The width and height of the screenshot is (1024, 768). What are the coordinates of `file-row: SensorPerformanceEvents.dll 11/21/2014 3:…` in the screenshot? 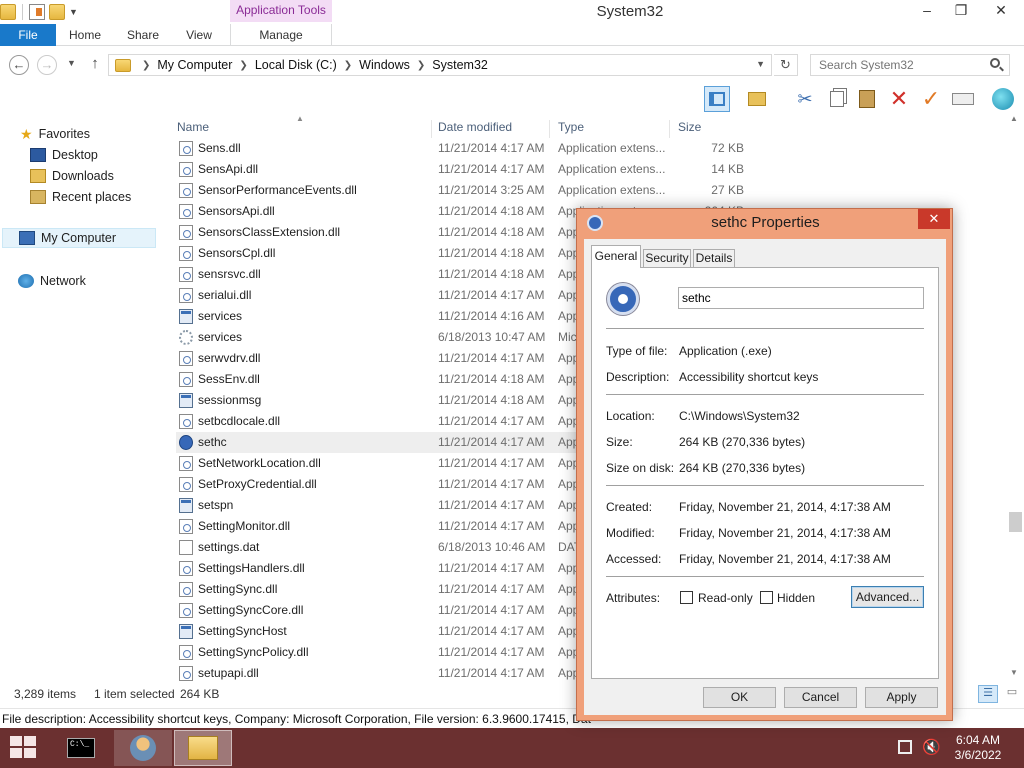 It's located at (466, 190).